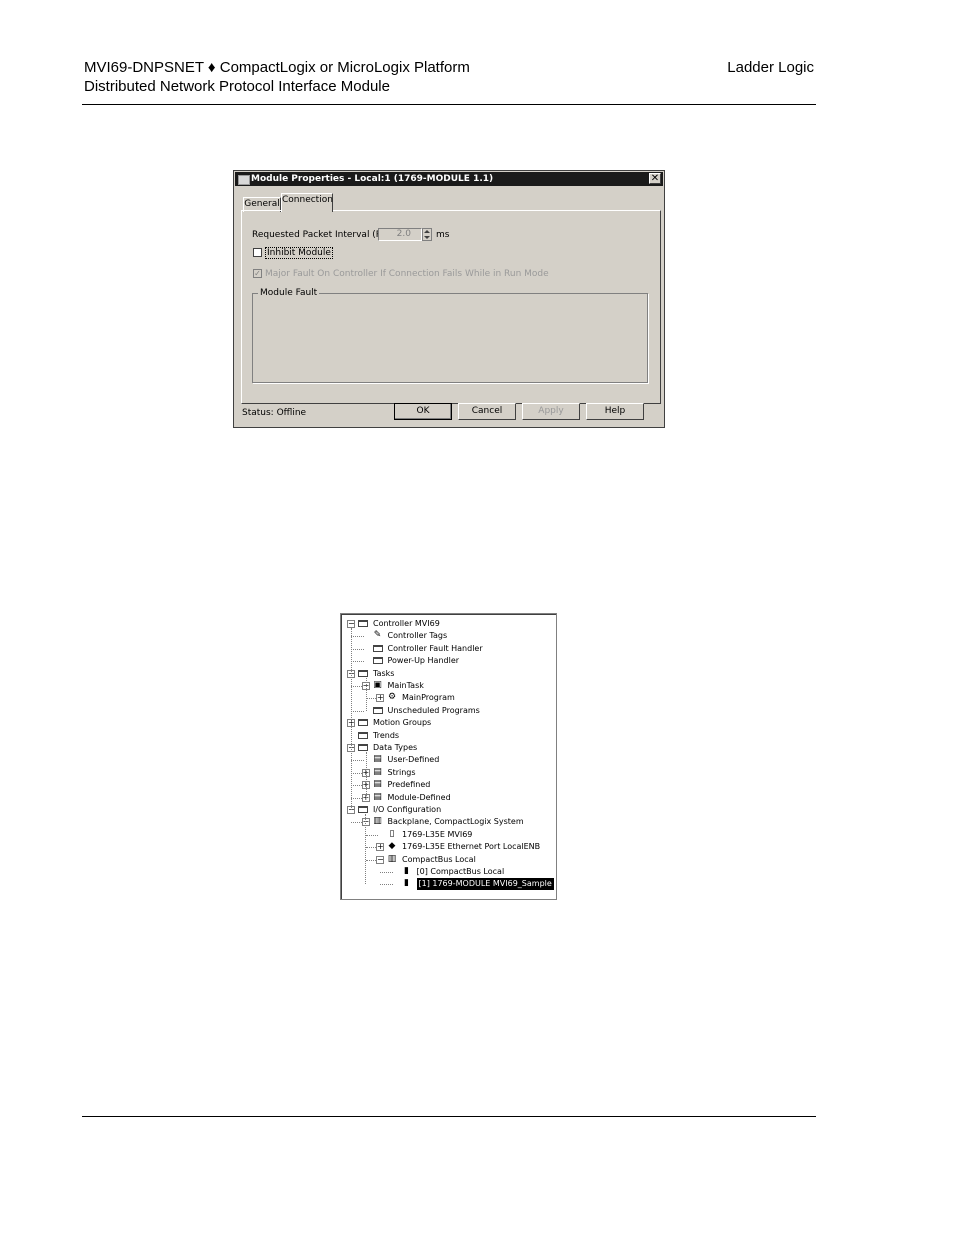 The height and width of the screenshot is (1235, 954). I want to click on tree-item-label: User-Defined, so click(413, 760).